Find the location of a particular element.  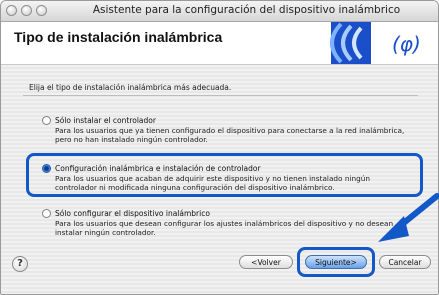

selected-option-highlight is located at coordinates (224, 175).